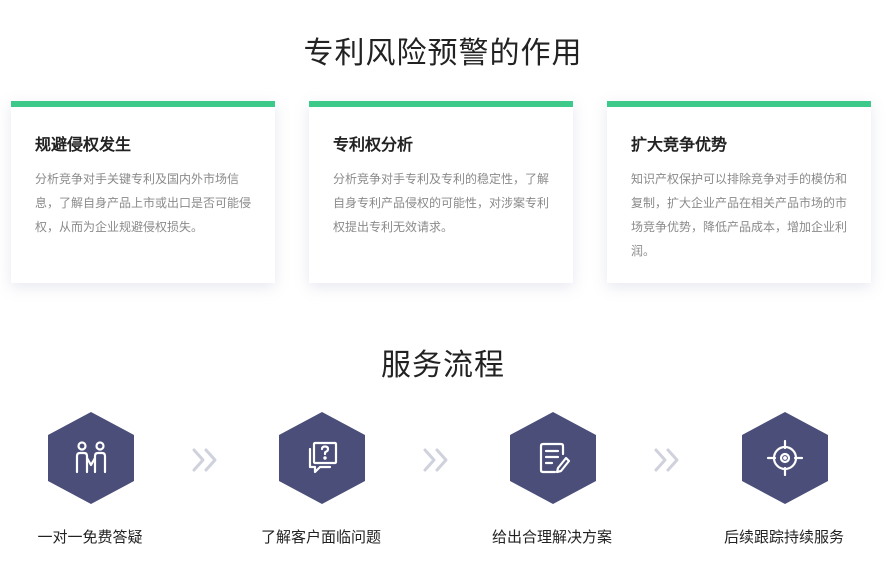 The image size is (886, 583). Describe the element at coordinates (443, 365) in the screenshot. I see `section-title-process: 服务流程` at that location.